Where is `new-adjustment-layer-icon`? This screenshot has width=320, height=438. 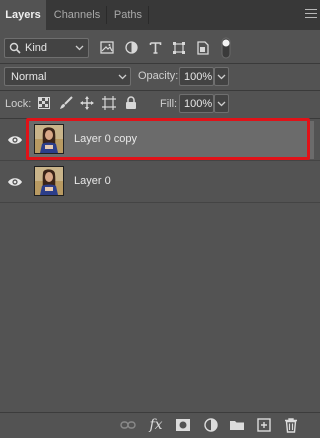 new-adjustment-layer-icon is located at coordinates (211, 425).